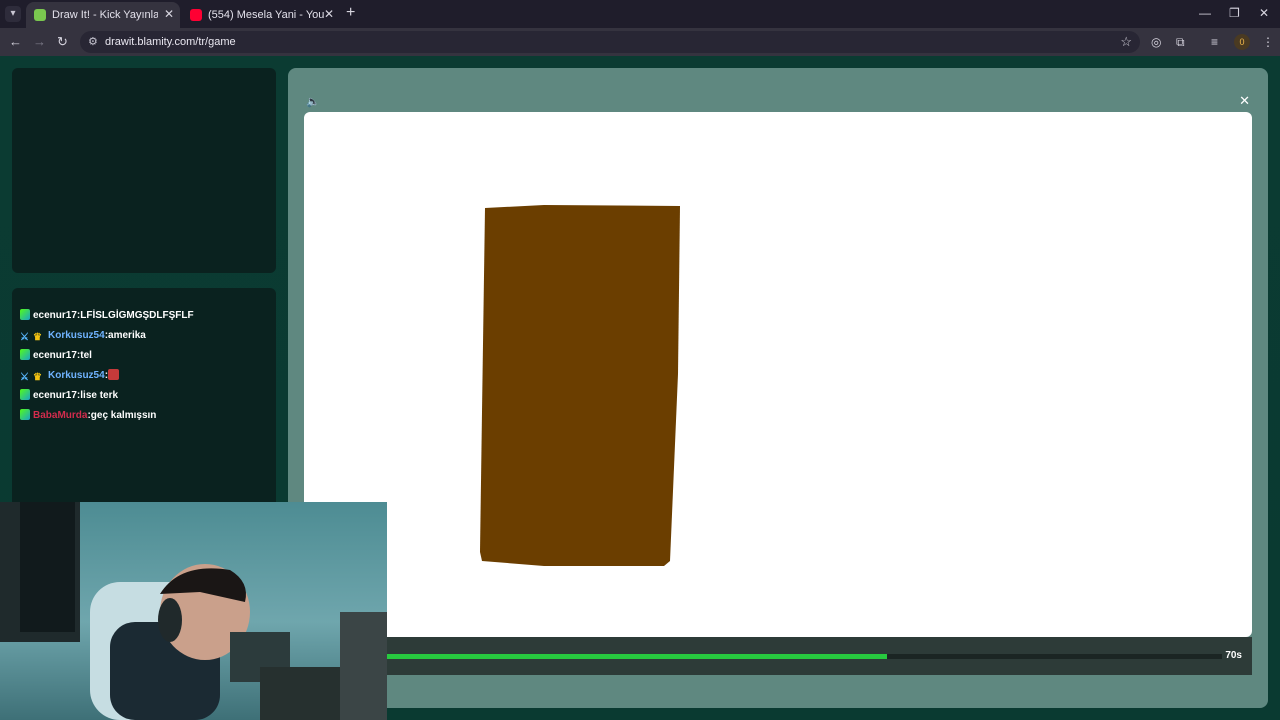 This screenshot has height=720, width=1280. Describe the element at coordinates (1205, 13) in the screenshot. I see `minimize-icon: —` at that location.